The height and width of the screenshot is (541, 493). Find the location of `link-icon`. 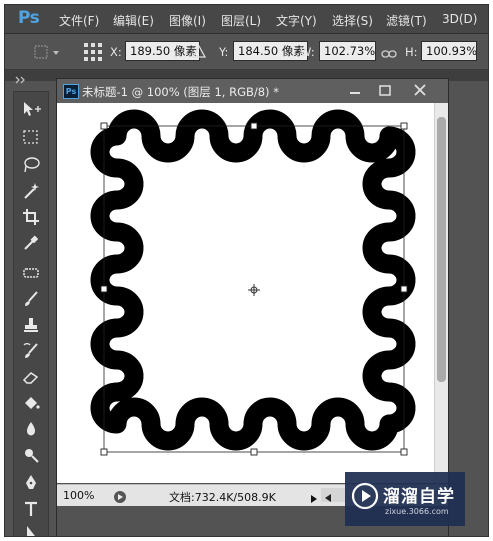

link-icon is located at coordinates (389, 51).